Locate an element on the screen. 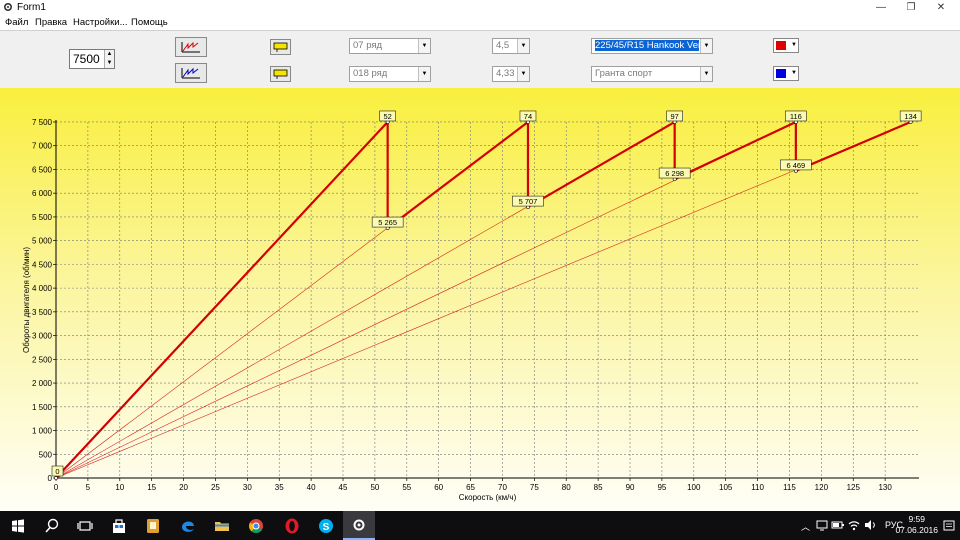 This screenshot has height=540, width=960. y-tick-label: 3 500 is located at coordinates (42, 312).